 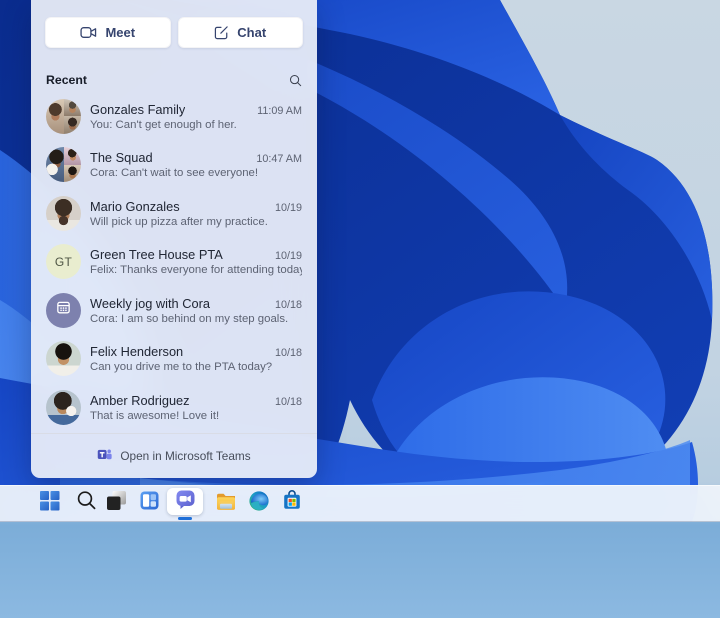 What do you see at coordinates (137, 352) in the screenshot?
I see `conversation-name: Felix Henderson` at bounding box center [137, 352].